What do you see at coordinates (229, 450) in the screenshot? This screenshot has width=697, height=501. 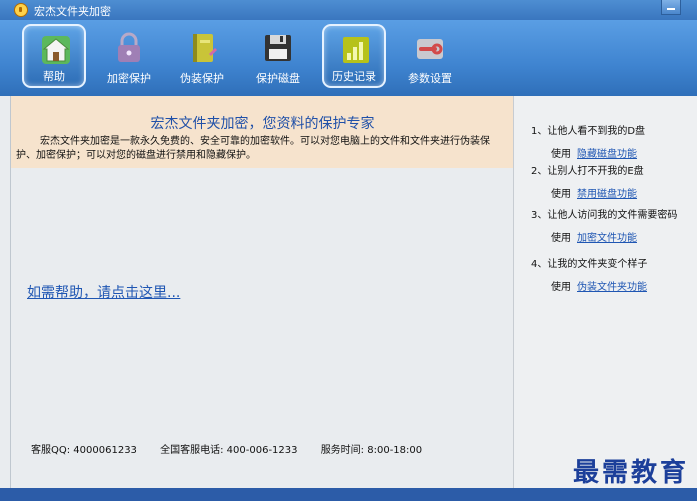 I see `support-phone: 全国客服电话: 400-006-1233` at bounding box center [229, 450].